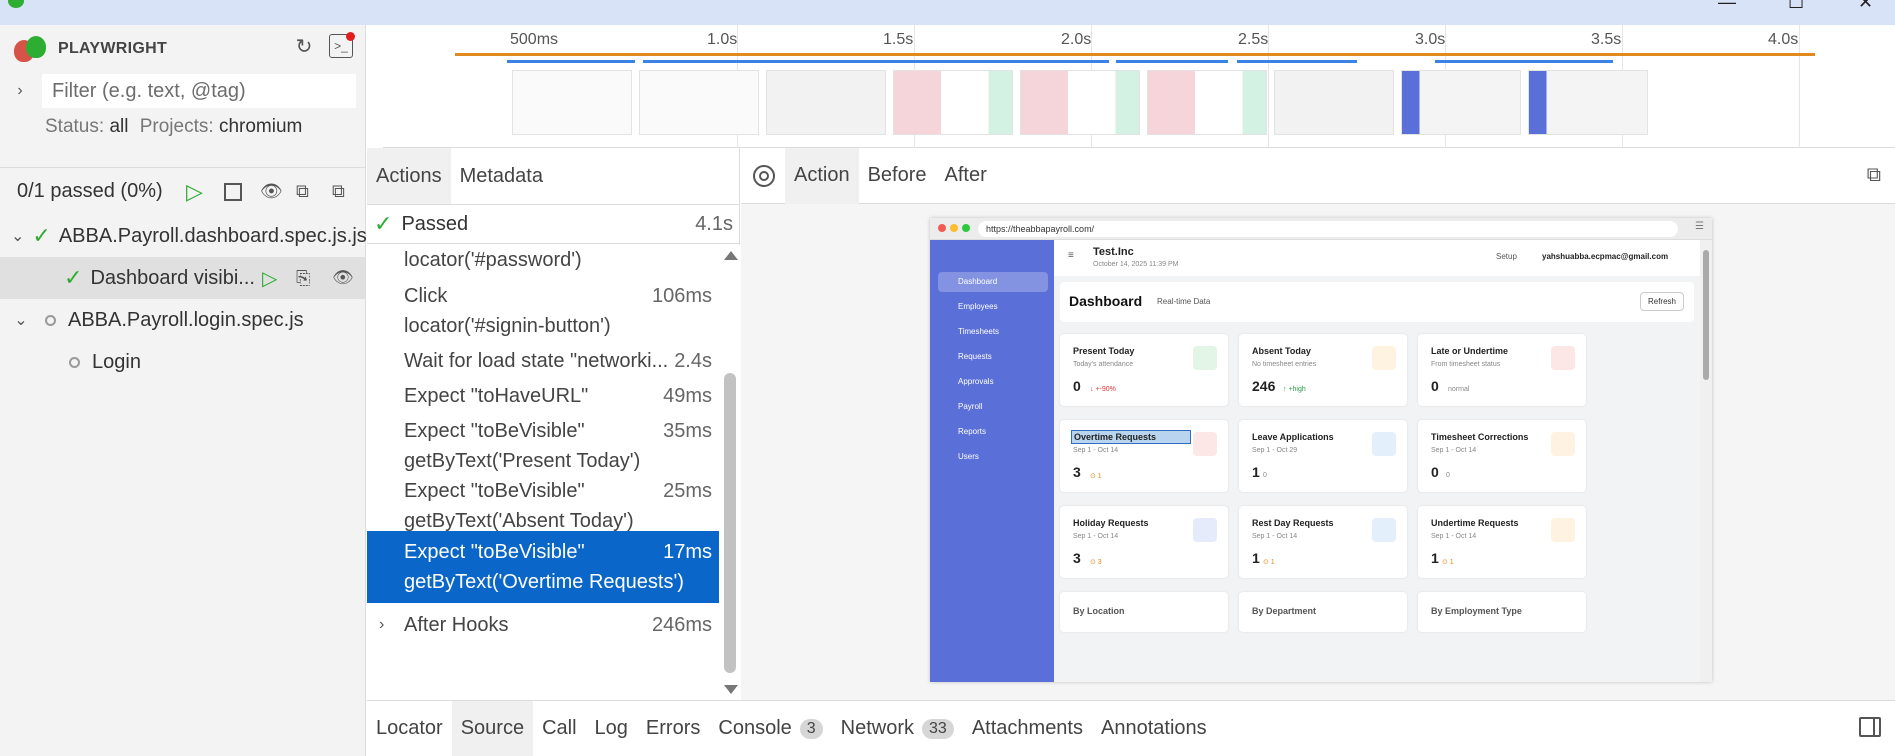 This screenshot has width=1895, height=756. Describe the element at coordinates (897, 176) in the screenshot. I see `tab-before: Before` at that location.